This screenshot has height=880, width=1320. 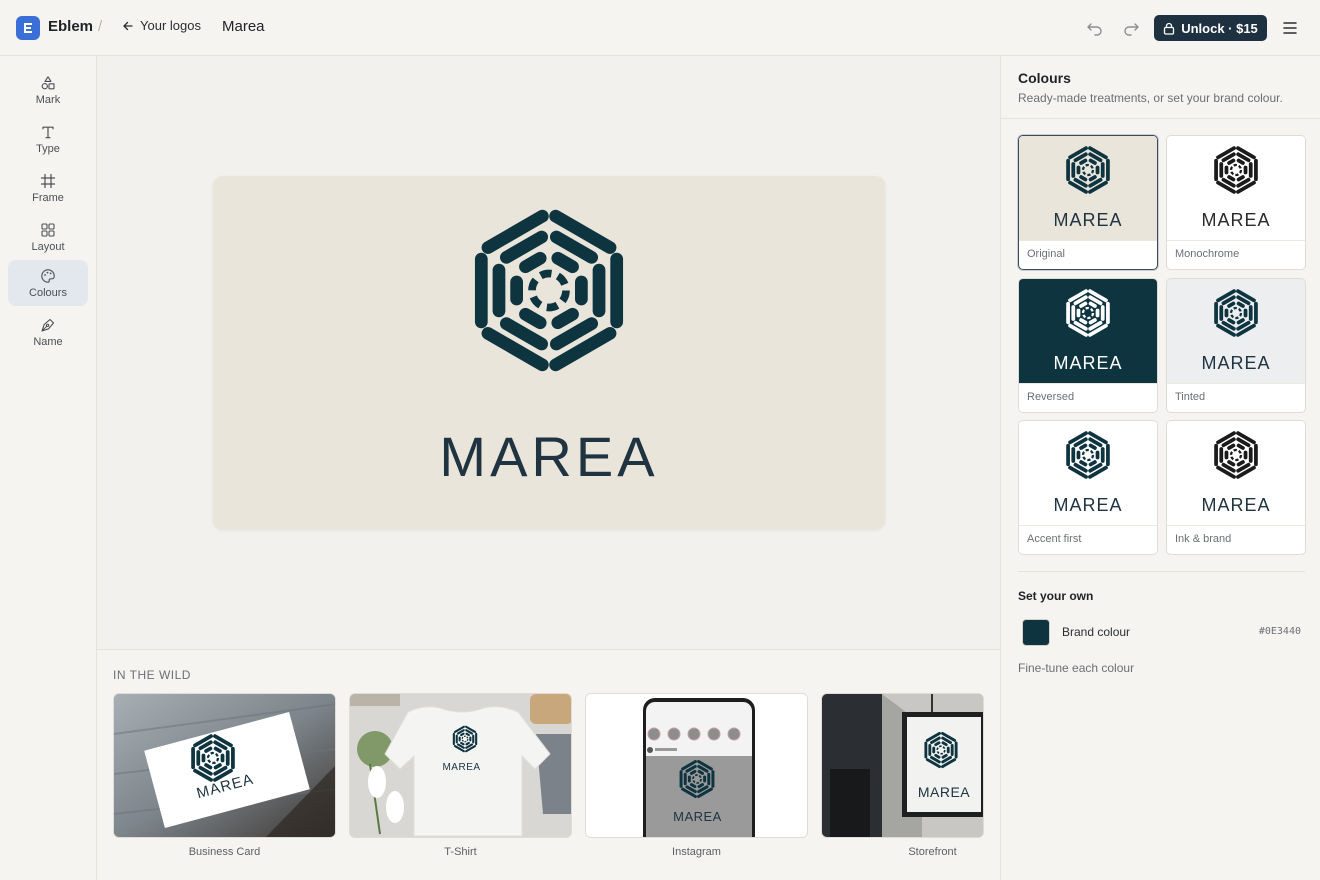 I want to click on treatment-name: Ink & brand, so click(x=1203, y=539).